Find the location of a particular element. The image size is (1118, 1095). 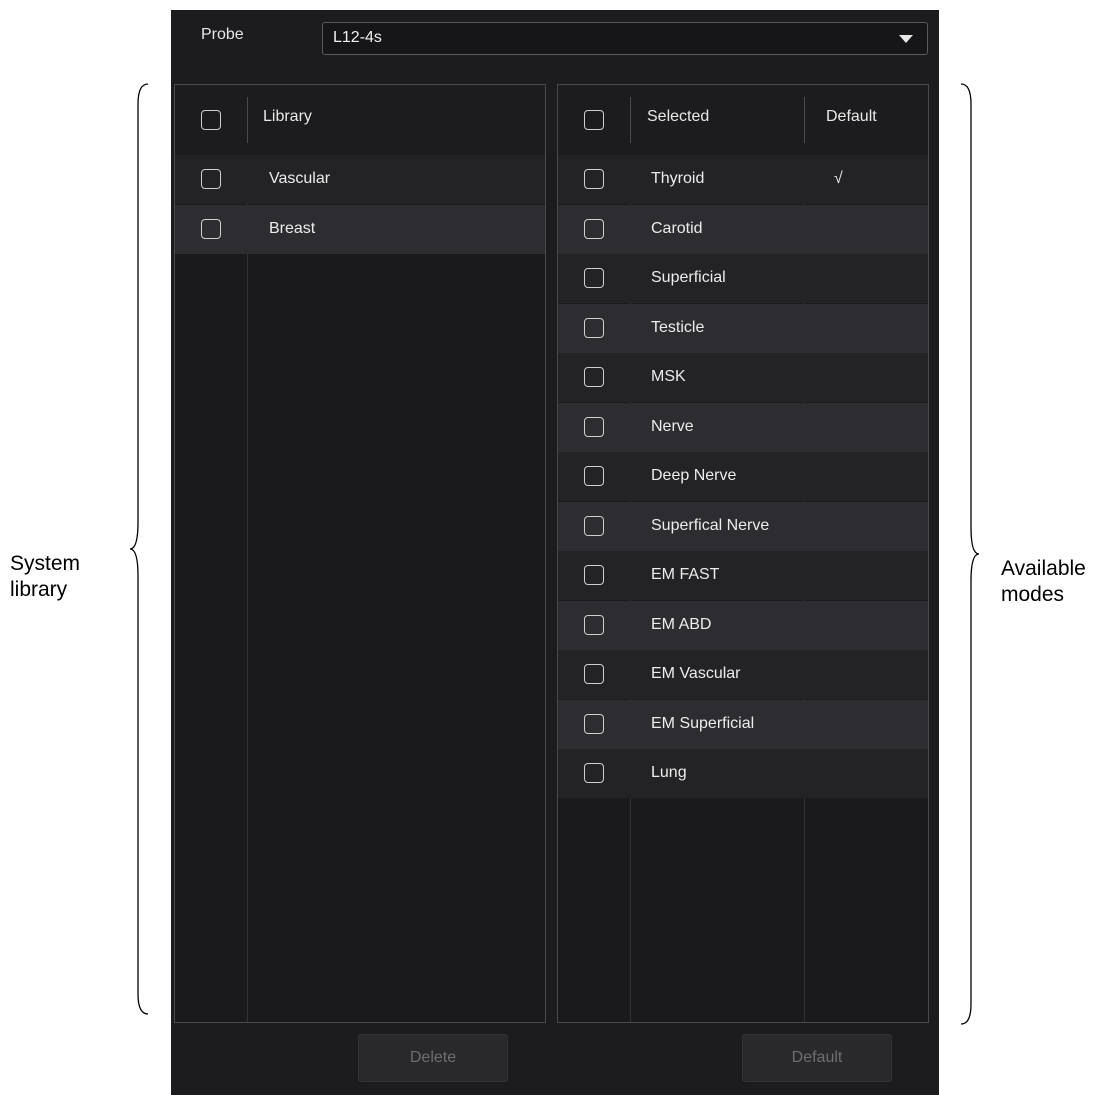

library-header: Library is located at coordinates (360, 121).